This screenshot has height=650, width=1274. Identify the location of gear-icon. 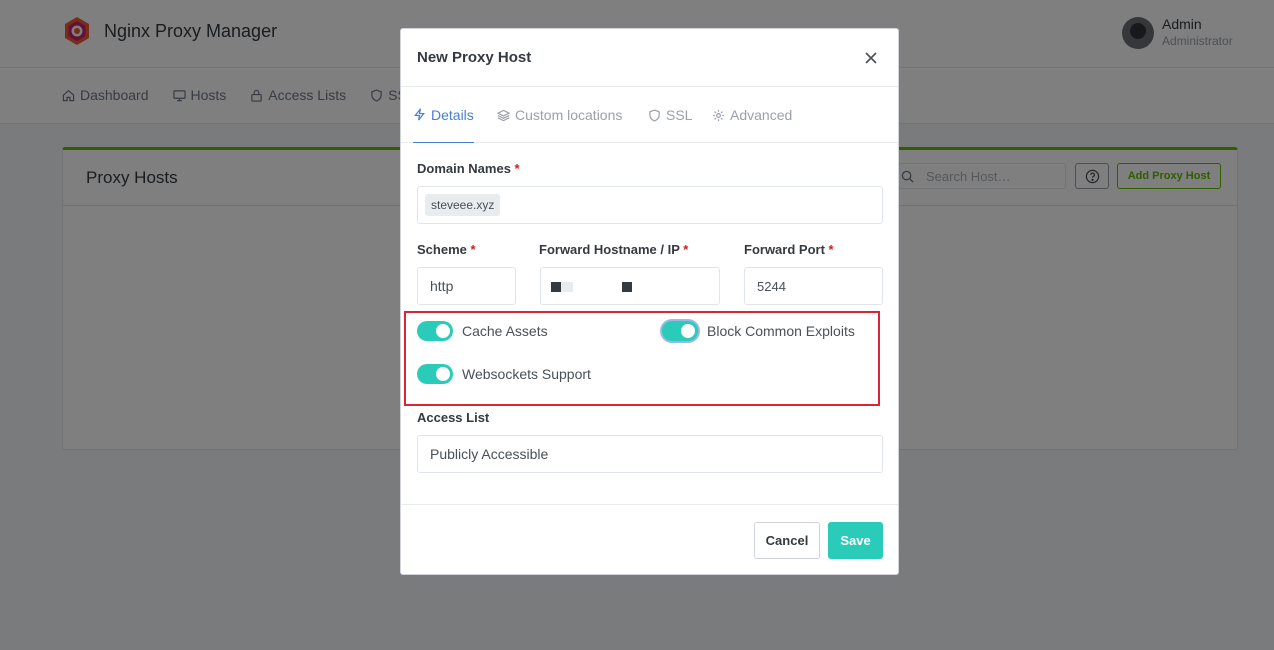
(718, 115).